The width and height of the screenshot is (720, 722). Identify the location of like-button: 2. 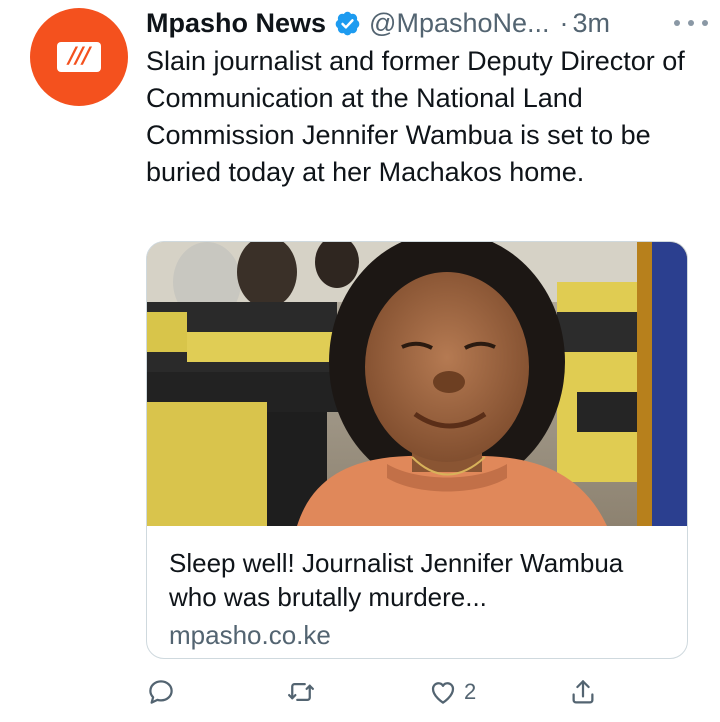
(452, 692).